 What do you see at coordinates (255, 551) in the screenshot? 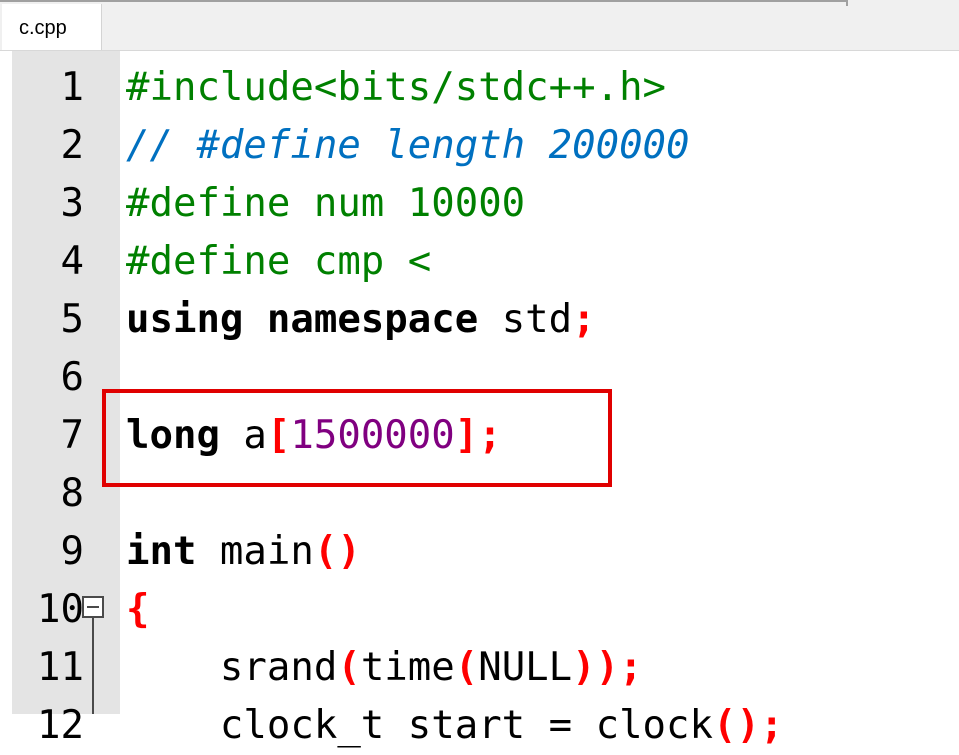
I see `code-token: main` at bounding box center [255, 551].